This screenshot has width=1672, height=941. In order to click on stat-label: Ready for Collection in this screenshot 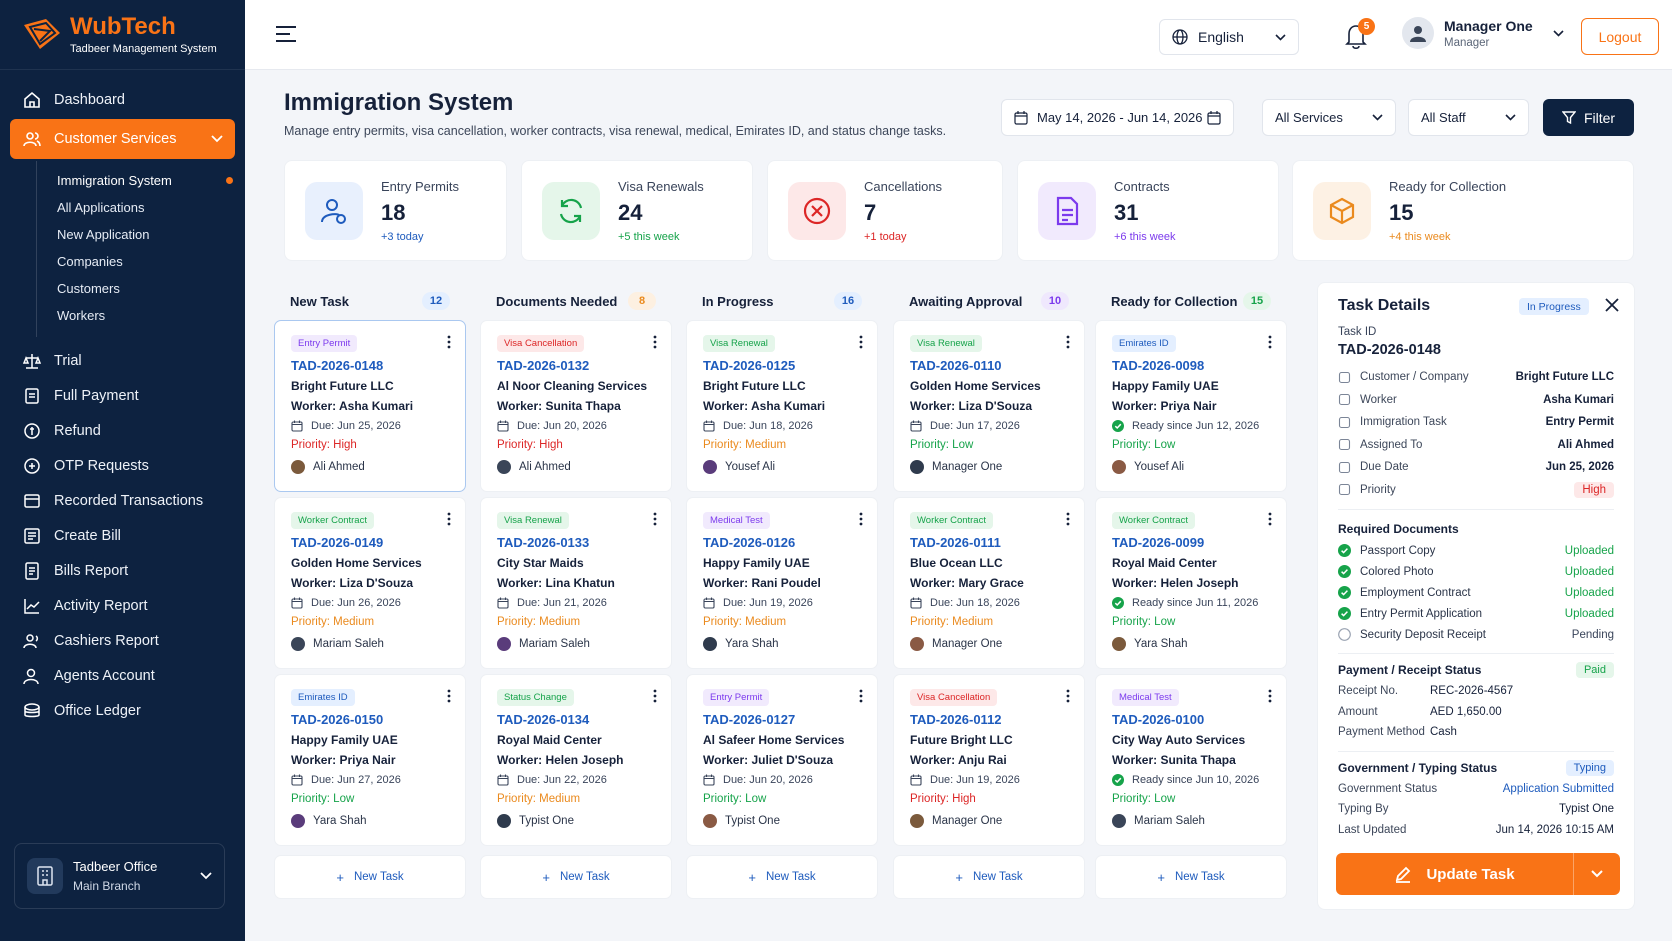, I will do `click(1448, 186)`.